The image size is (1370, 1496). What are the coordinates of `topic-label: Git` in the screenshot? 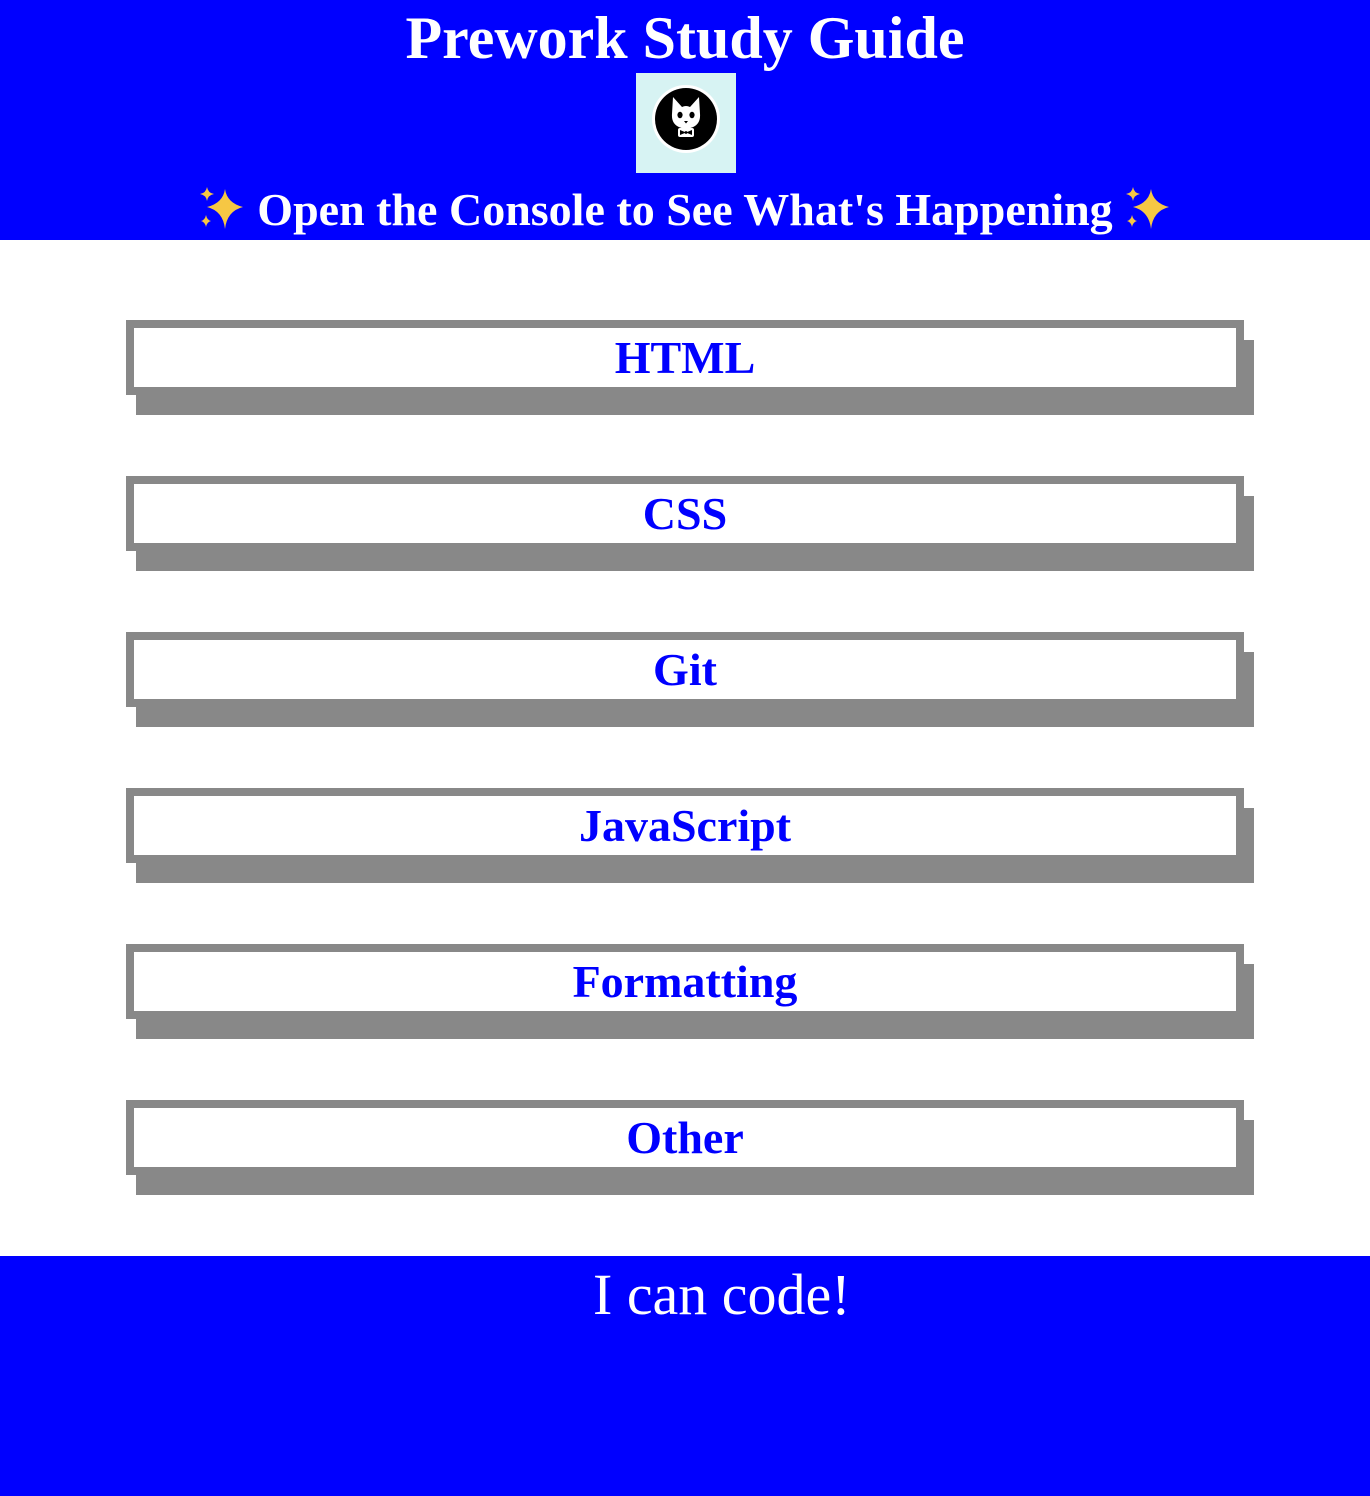 It's located at (685, 669).